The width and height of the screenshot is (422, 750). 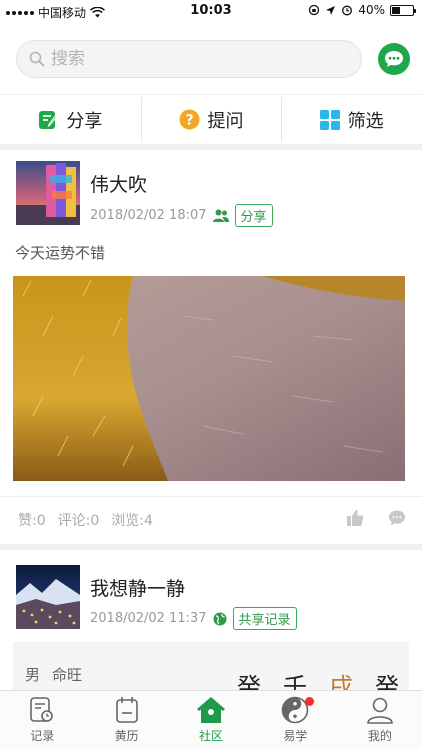 I want to click on record-icon, so click(x=42, y=709).